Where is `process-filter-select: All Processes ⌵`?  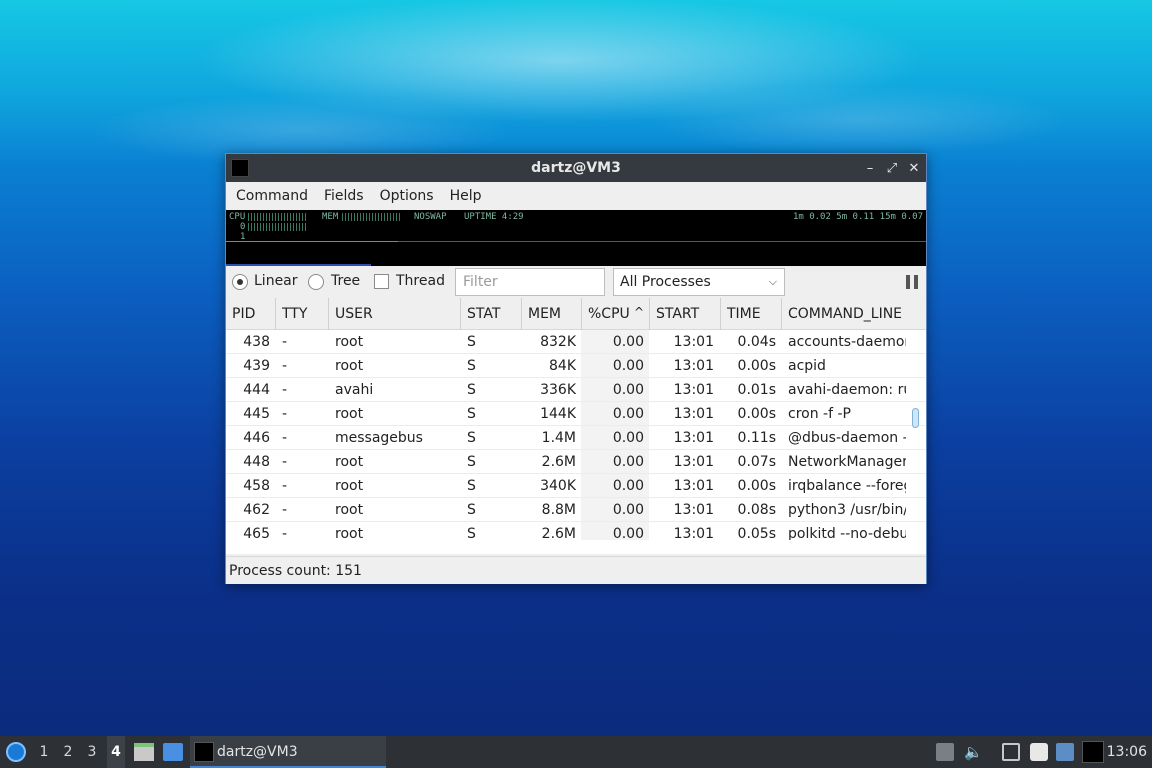 process-filter-select: All Processes ⌵ is located at coordinates (699, 282).